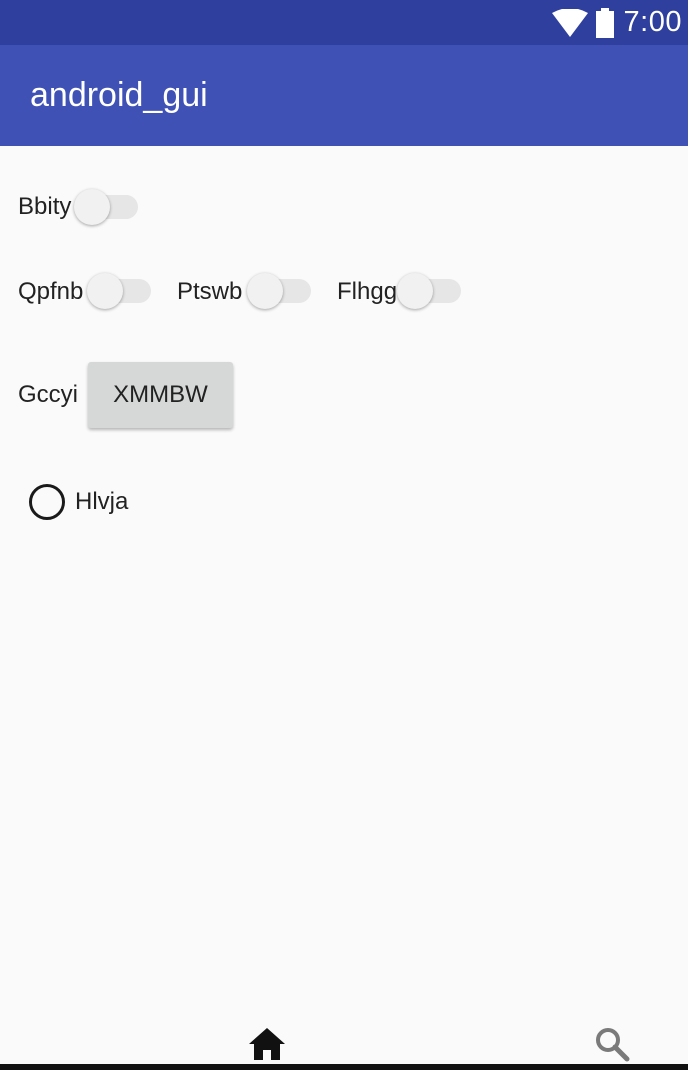 This screenshot has height=1070, width=688. Describe the element at coordinates (119, 95) in the screenshot. I see `app-title: android_gui` at that location.